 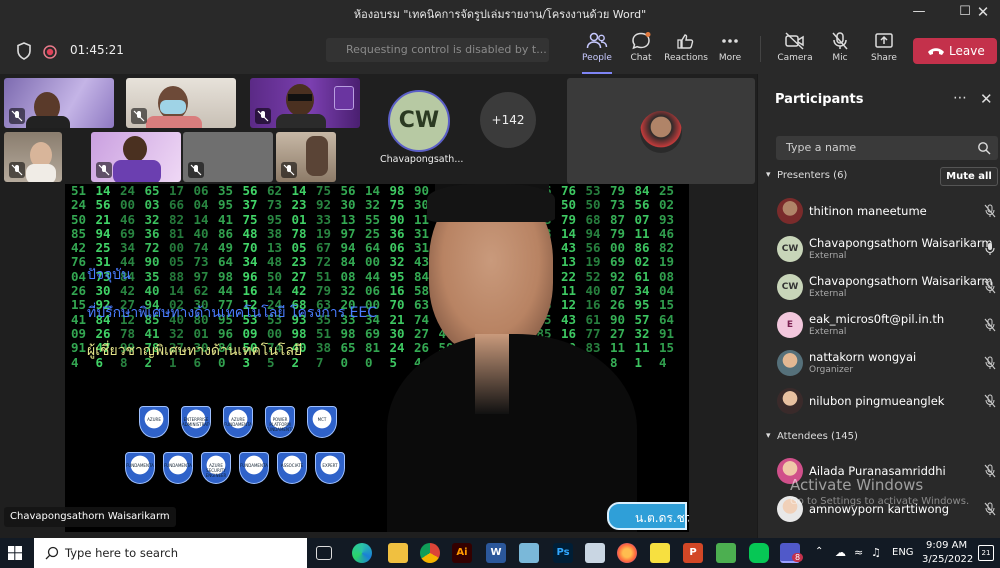 What do you see at coordinates (969, 176) in the screenshot?
I see `mute-all-button: Mute all` at bounding box center [969, 176].